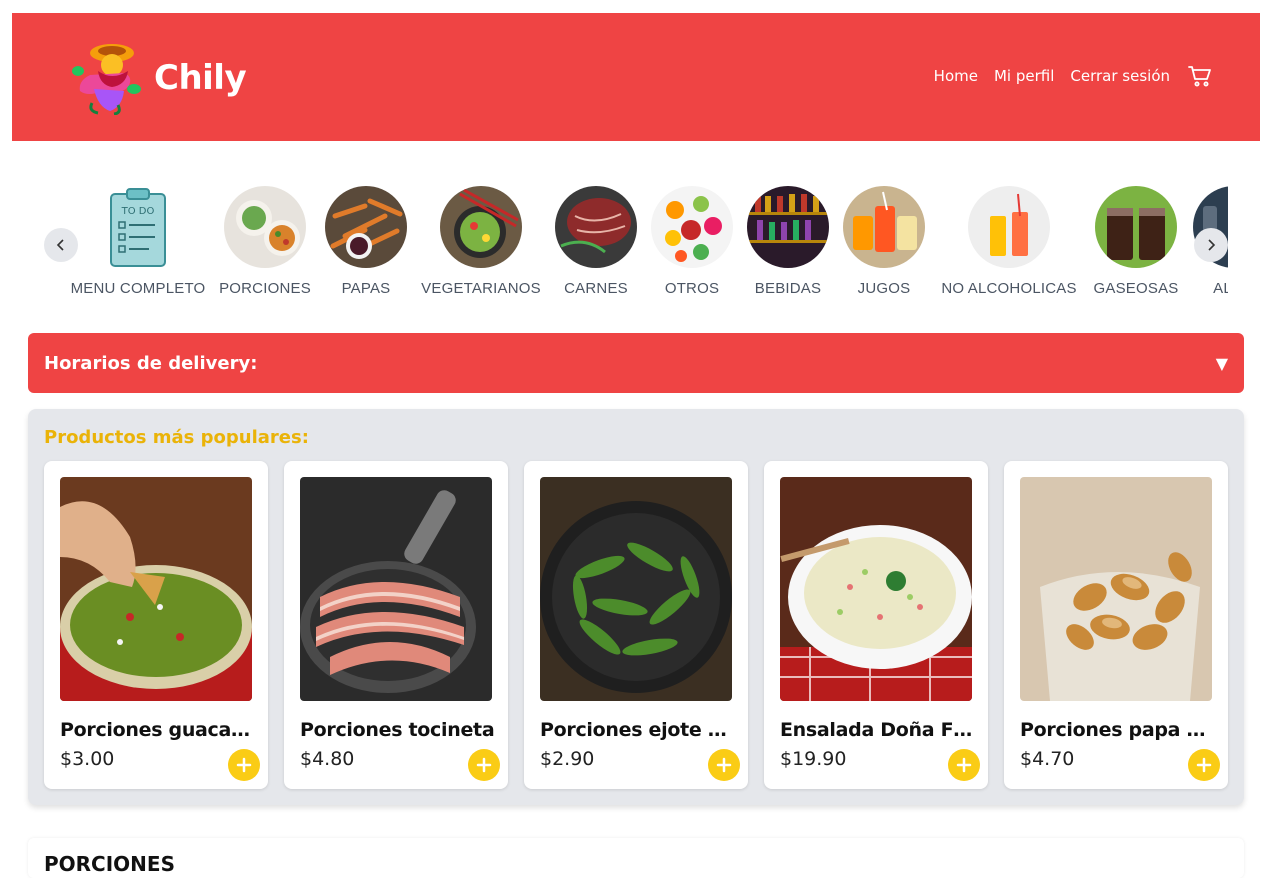 The image size is (1279, 878). What do you see at coordinates (1024, 76) in the screenshot?
I see `nav-profile-link: Mi perfil` at bounding box center [1024, 76].